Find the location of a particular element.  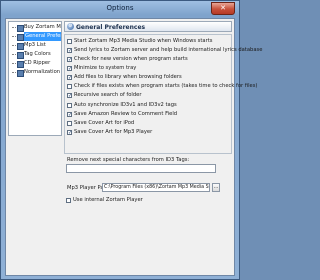

option-label: Auto synchronize ID3v1 and ID3v2 tags is located at coordinates (125, 105).